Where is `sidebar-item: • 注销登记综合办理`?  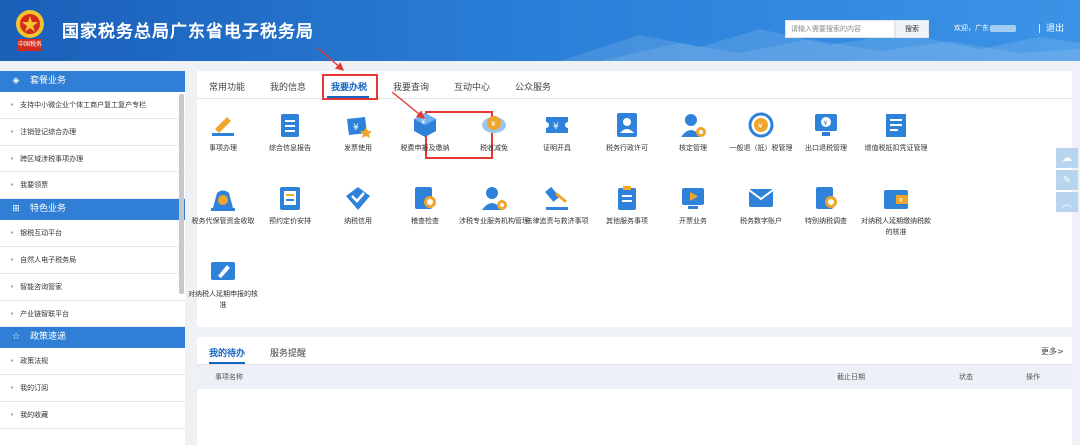
sidebar-item: • 注销登记综合办理 is located at coordinates (92, 132).